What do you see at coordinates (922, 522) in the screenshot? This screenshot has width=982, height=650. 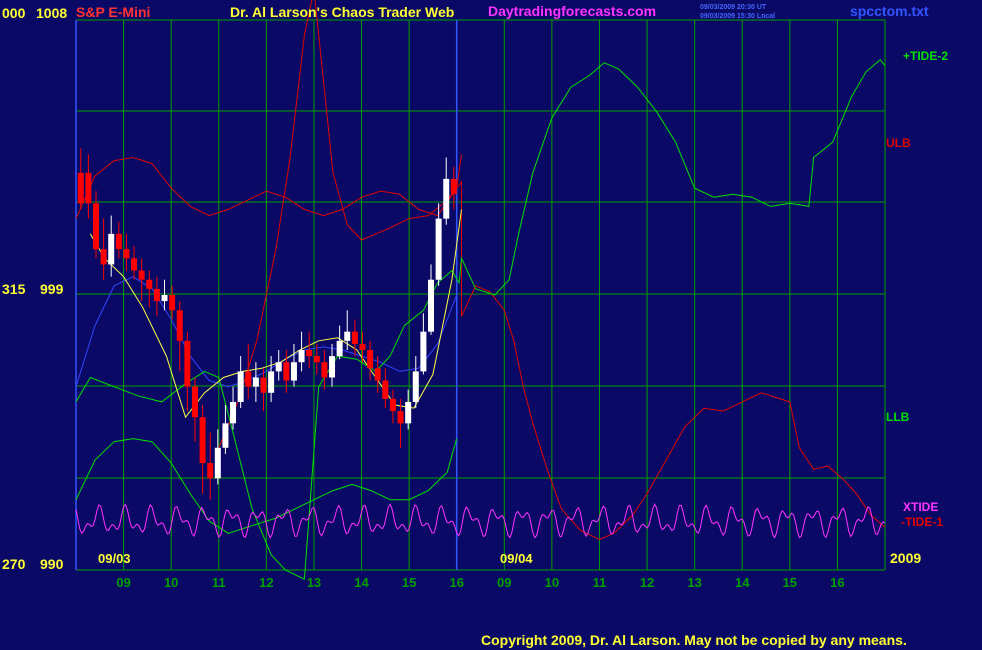 I see `legend-tide1: -TIDE-1` at bounding box center [922, 522].